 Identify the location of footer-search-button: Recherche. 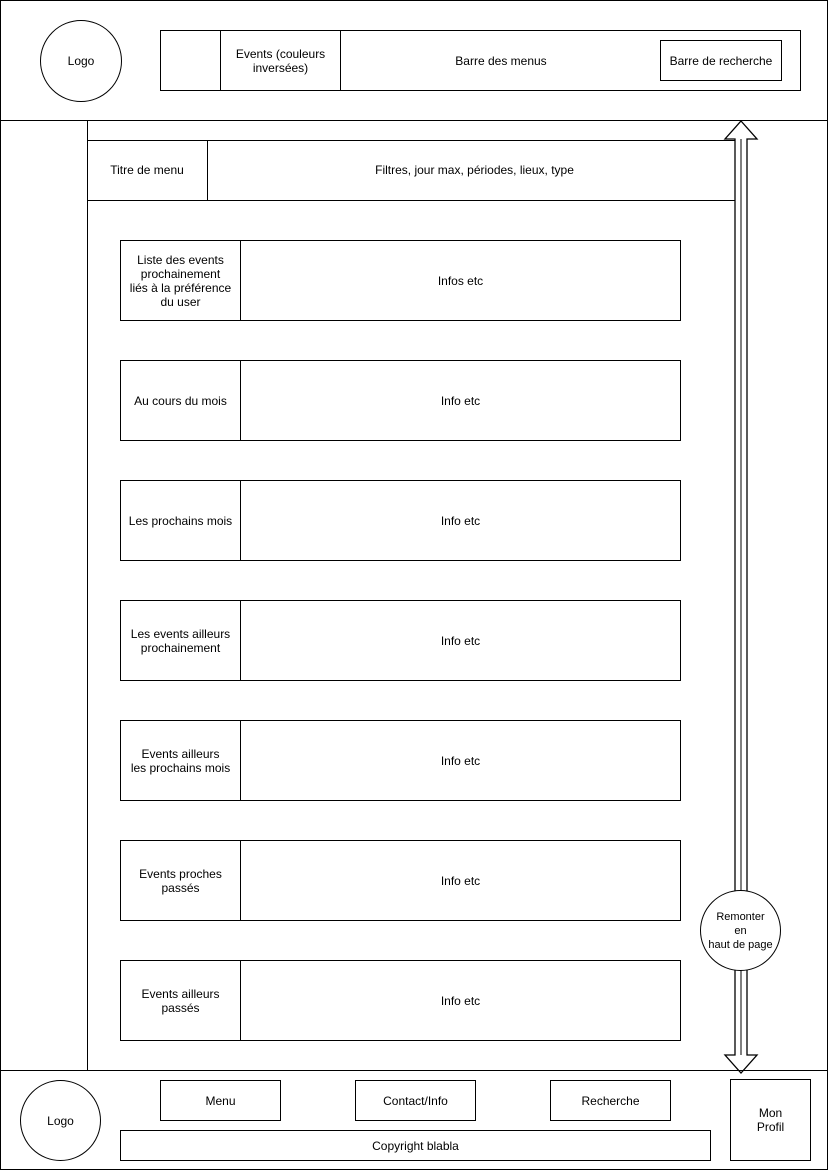
(610, 1100).